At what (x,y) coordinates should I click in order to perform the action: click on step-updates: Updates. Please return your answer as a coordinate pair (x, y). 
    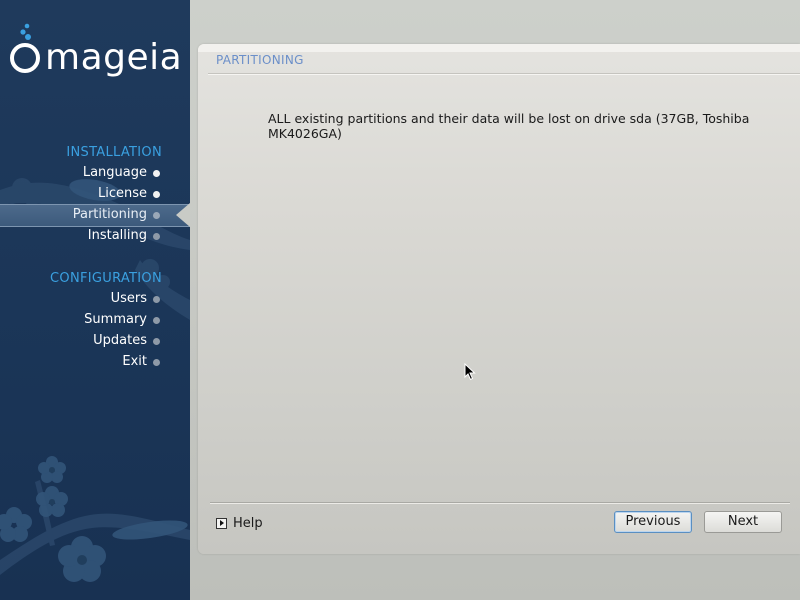
    Looking at the image, I should click on (95, 341).